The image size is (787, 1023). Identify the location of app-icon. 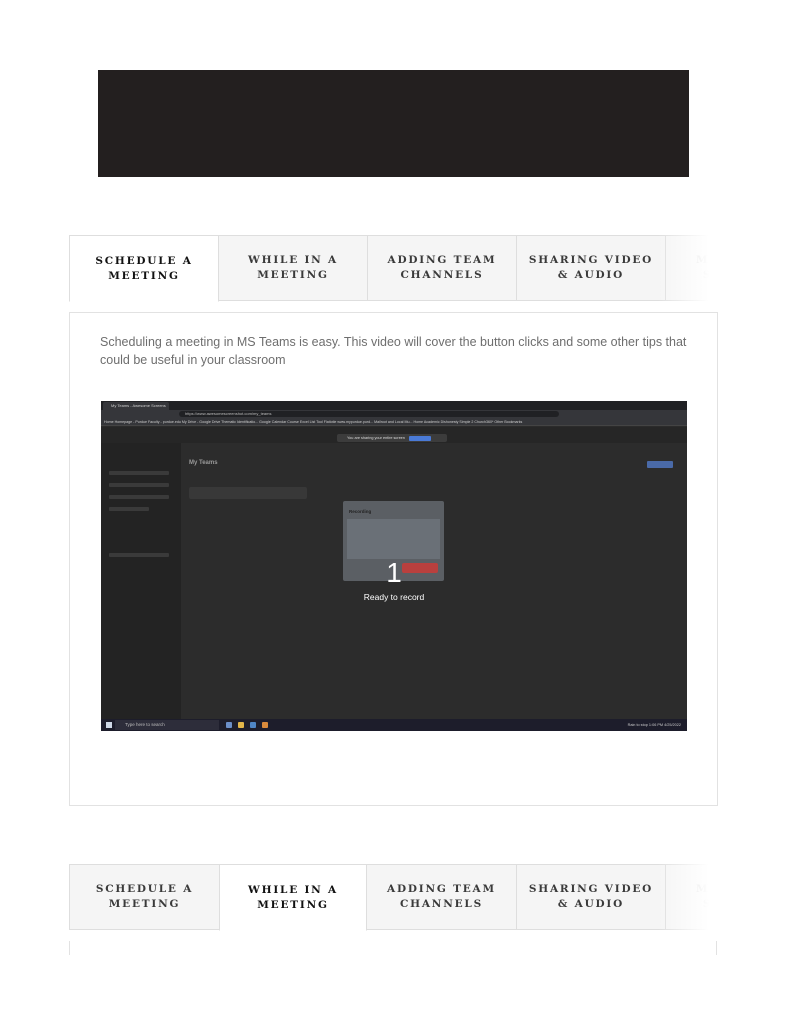
(253, 725).